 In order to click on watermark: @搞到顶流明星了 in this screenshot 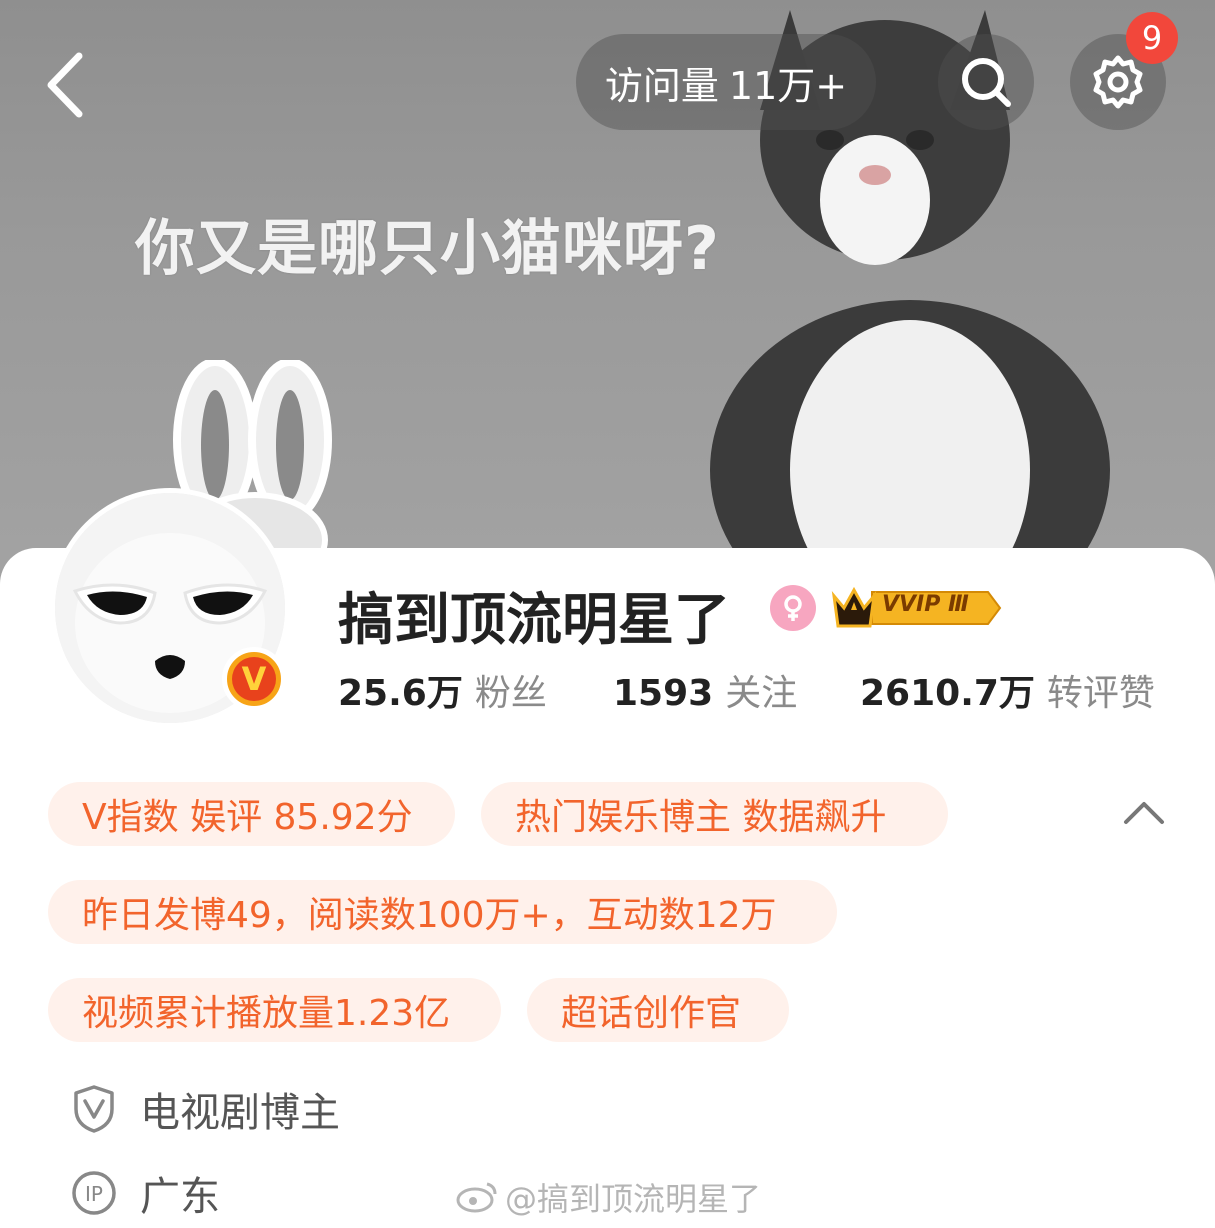, I will do `click(608, 1197)`.